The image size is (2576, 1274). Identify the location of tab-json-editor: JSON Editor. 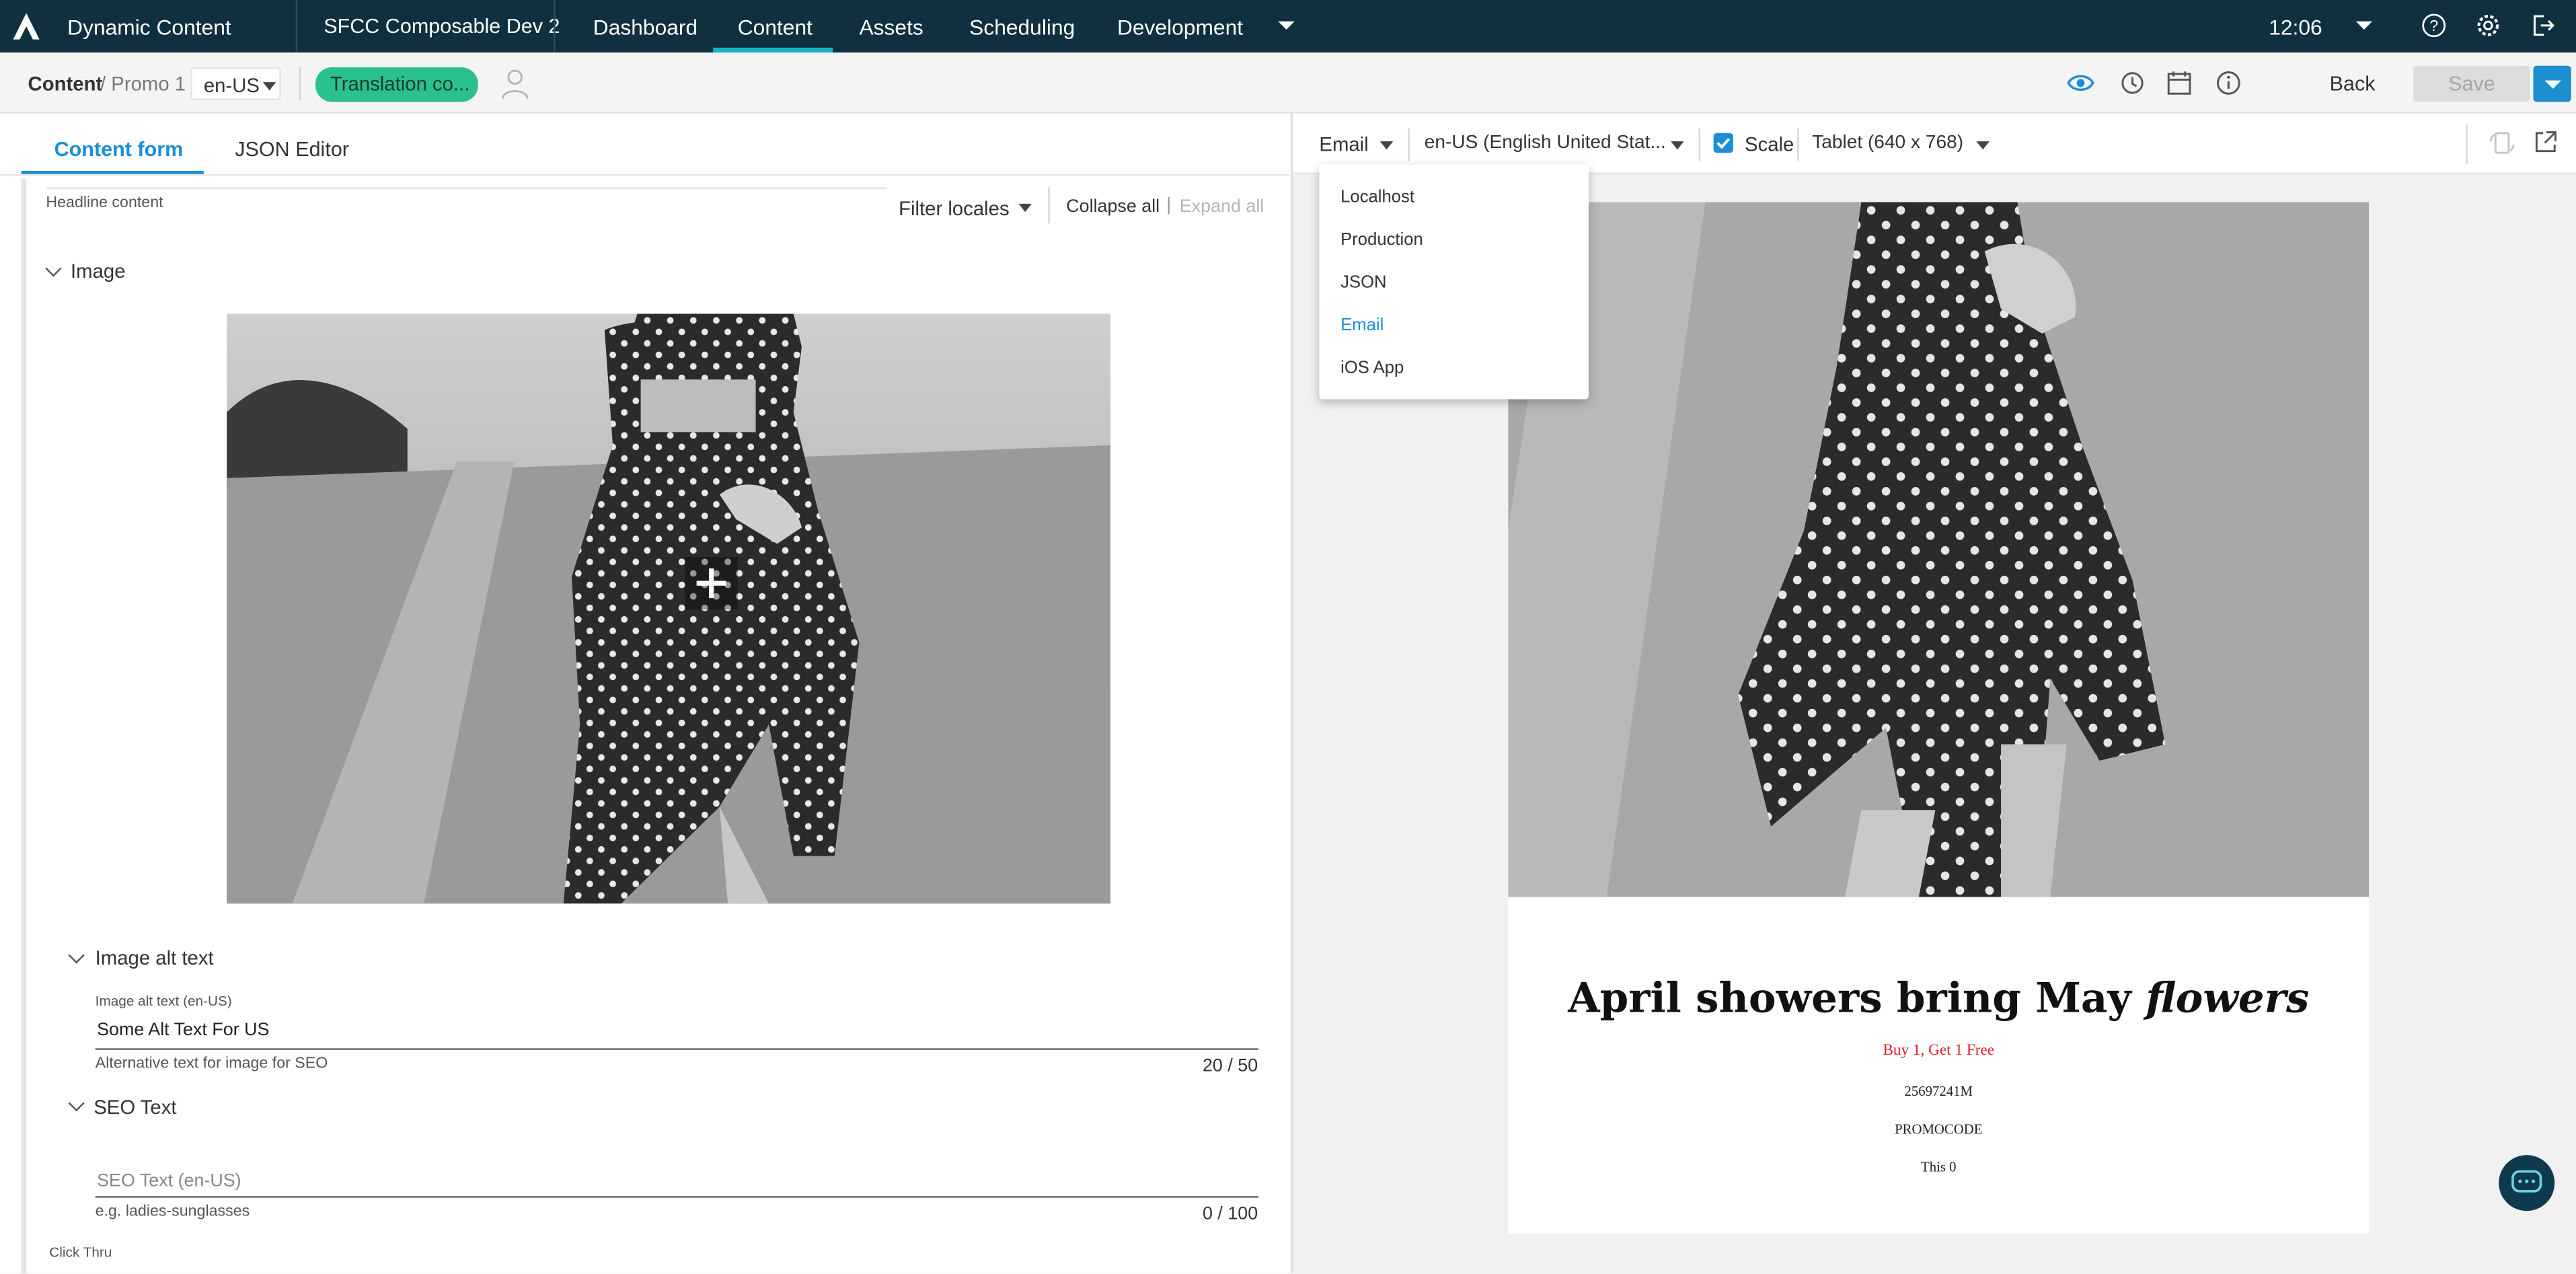
(292, 149).